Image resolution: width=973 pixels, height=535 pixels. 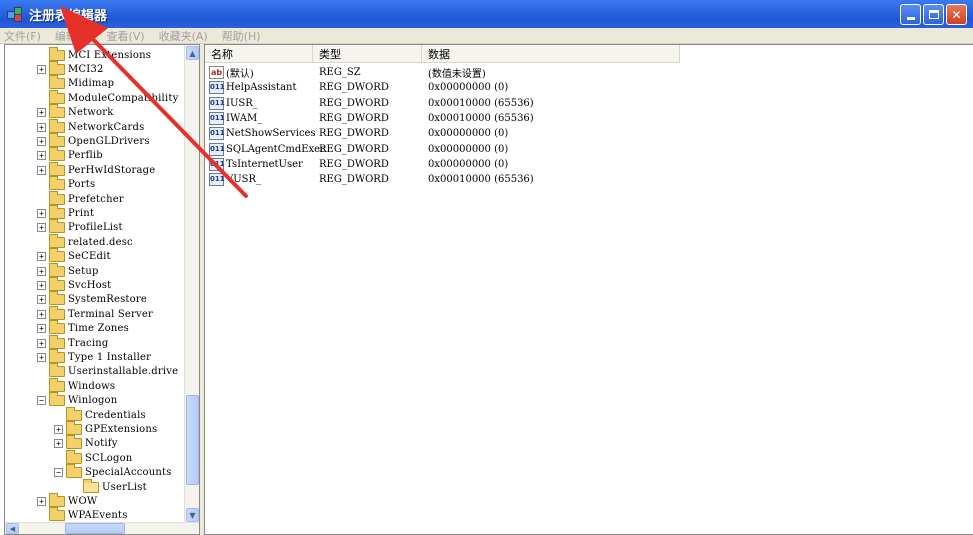 I want to click on value-row: 011 TsInternetUser REG_DWORD 0x00000000 (0), so click(x=589, y=164).